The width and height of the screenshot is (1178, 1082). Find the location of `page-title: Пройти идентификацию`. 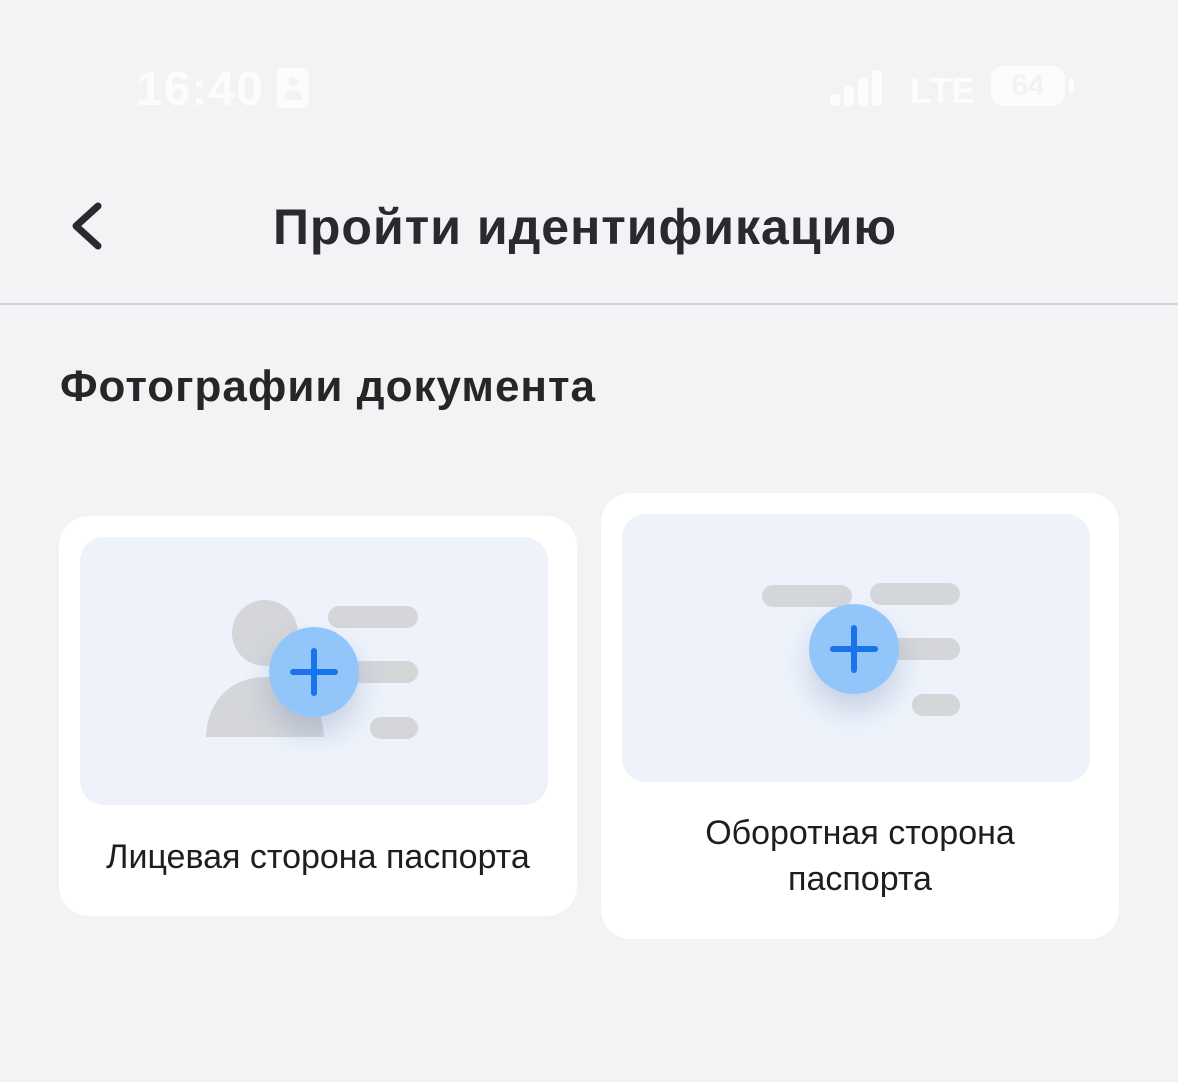

page-title: Пройти идентификацию is located at coordinates (589, 227).